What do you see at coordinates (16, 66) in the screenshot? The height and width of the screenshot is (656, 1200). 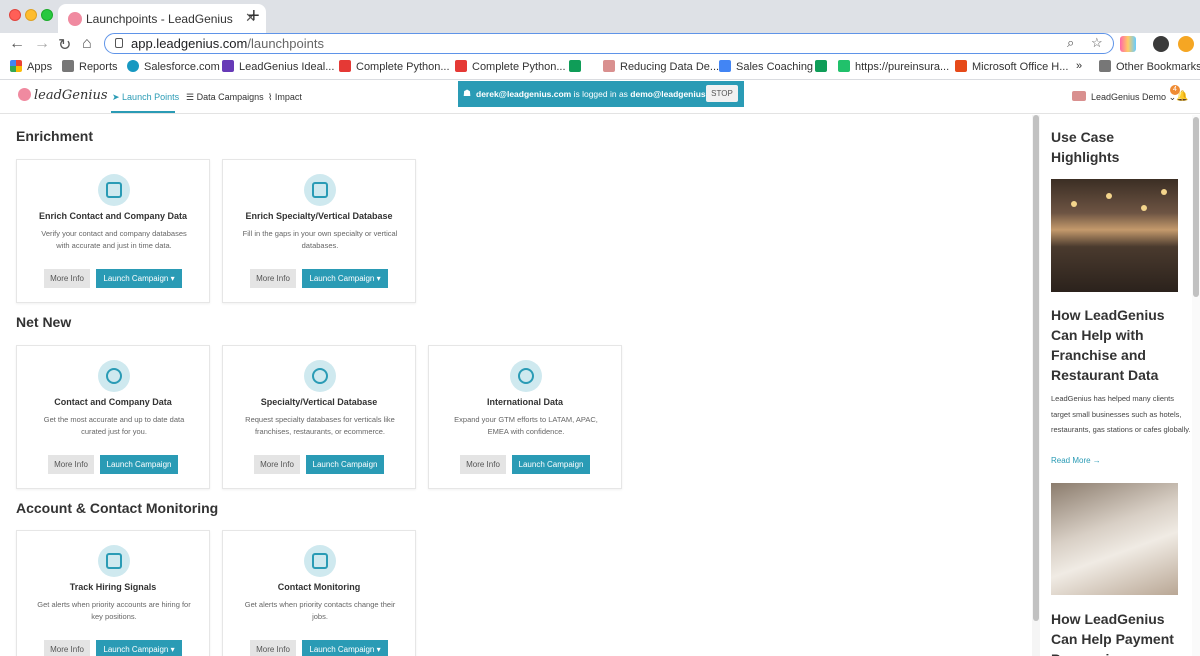 I see `apps-grid-icon` at bounding box center [16, 66].